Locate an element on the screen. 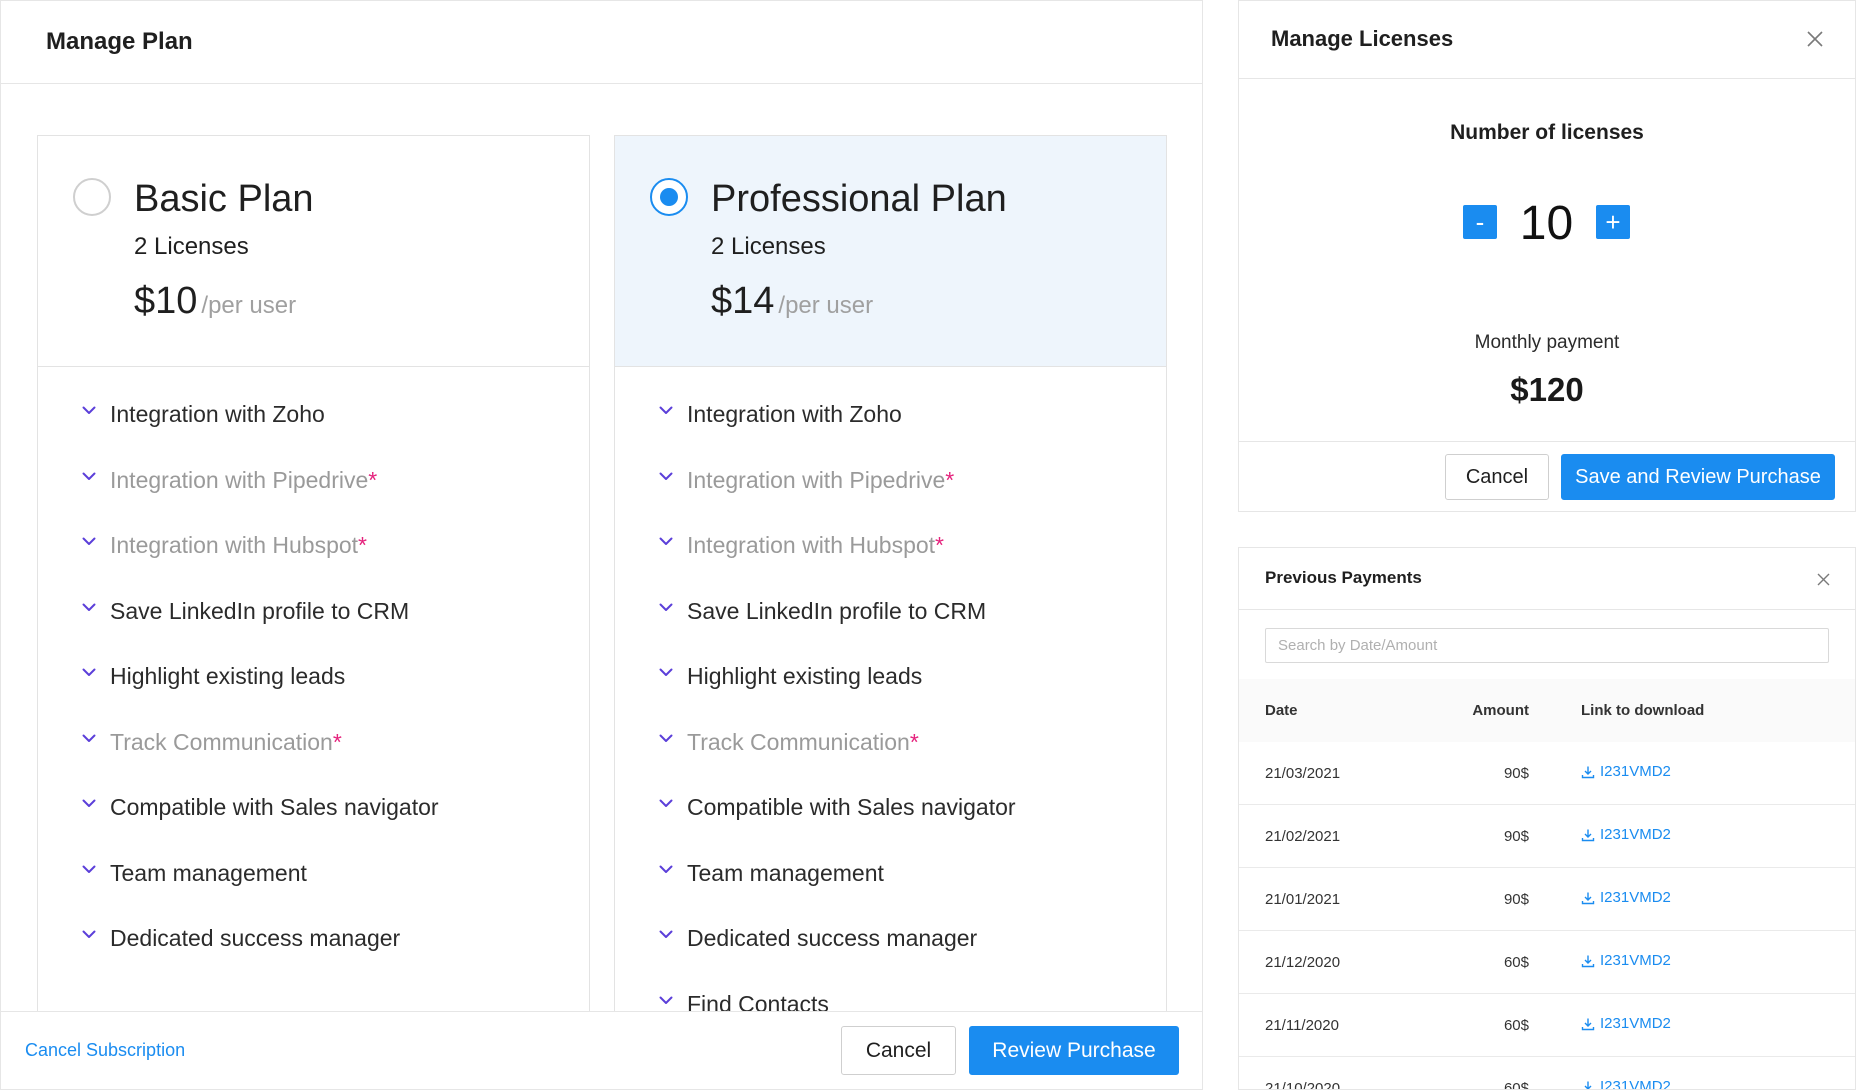 This screenshot has height=1090, width=1856. feature-label: Highlight existing leads is located at coordinates (805, 676).